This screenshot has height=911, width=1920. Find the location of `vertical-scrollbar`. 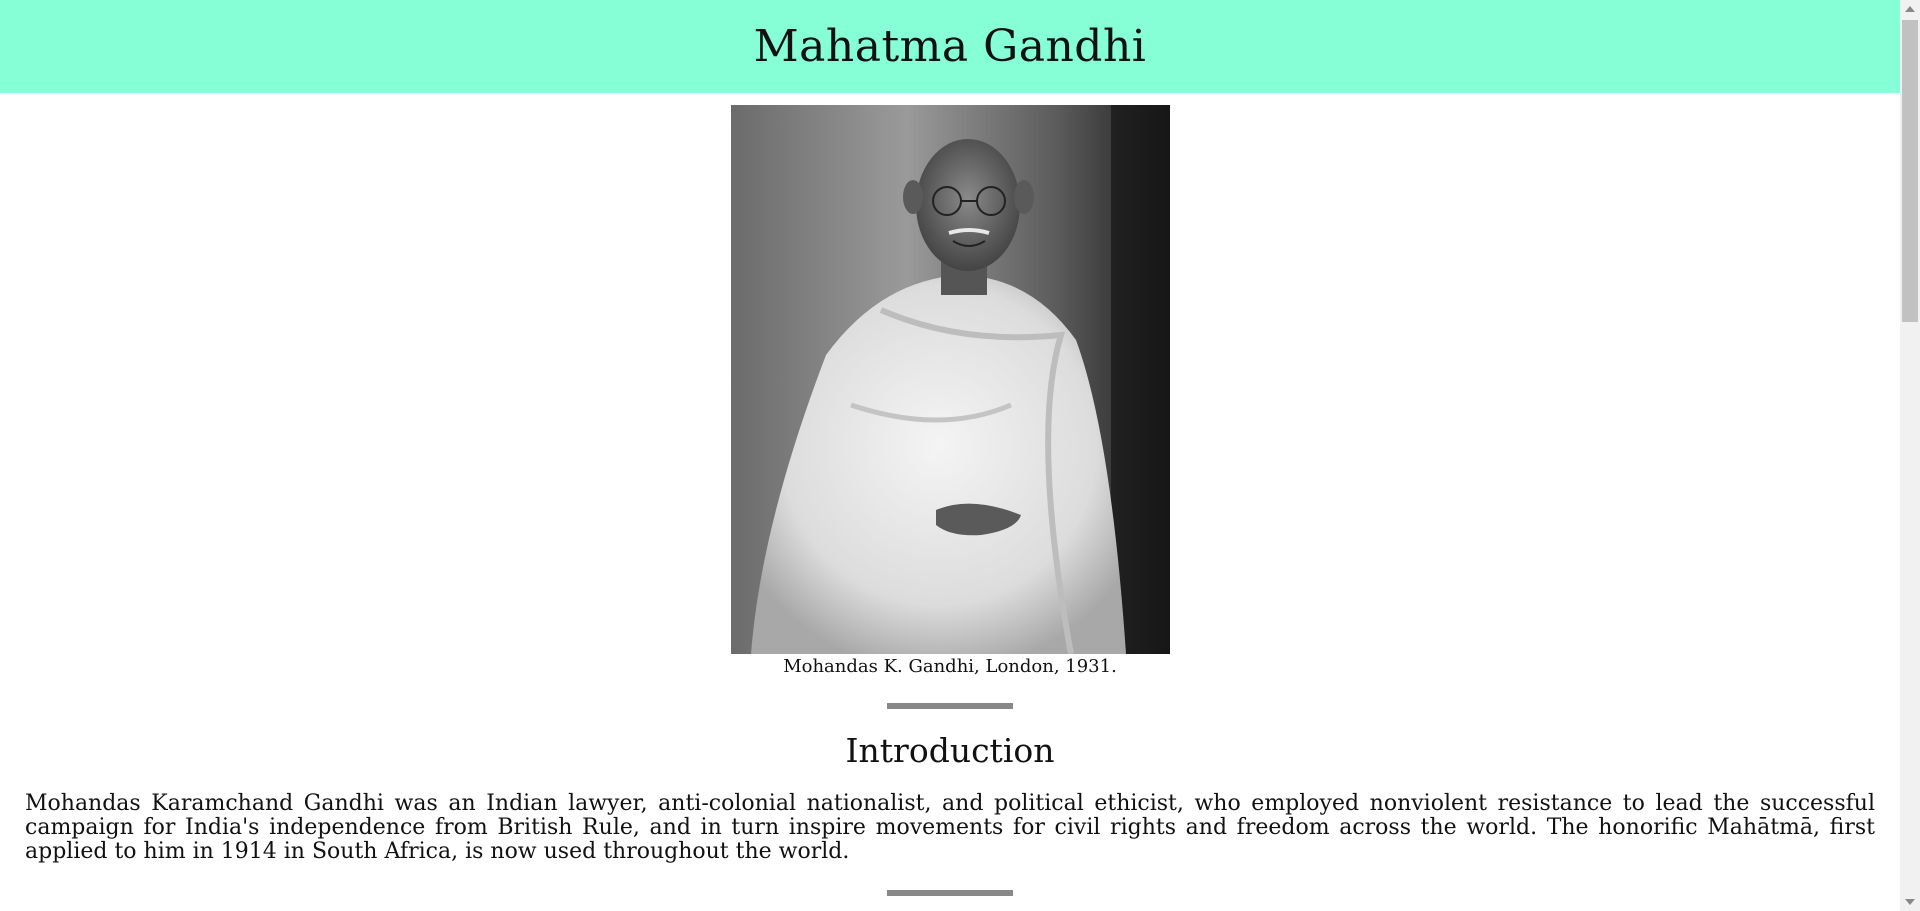

vertical-scrollbar is located at coordinates (1910, 455).